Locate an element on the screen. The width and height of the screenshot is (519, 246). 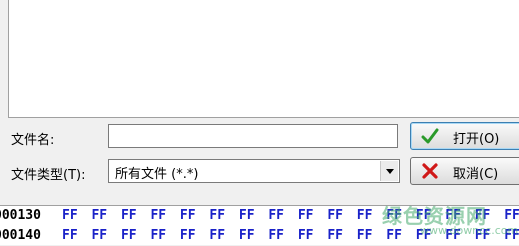
dropdown-arrow-button is located at coordinates (389, 171).